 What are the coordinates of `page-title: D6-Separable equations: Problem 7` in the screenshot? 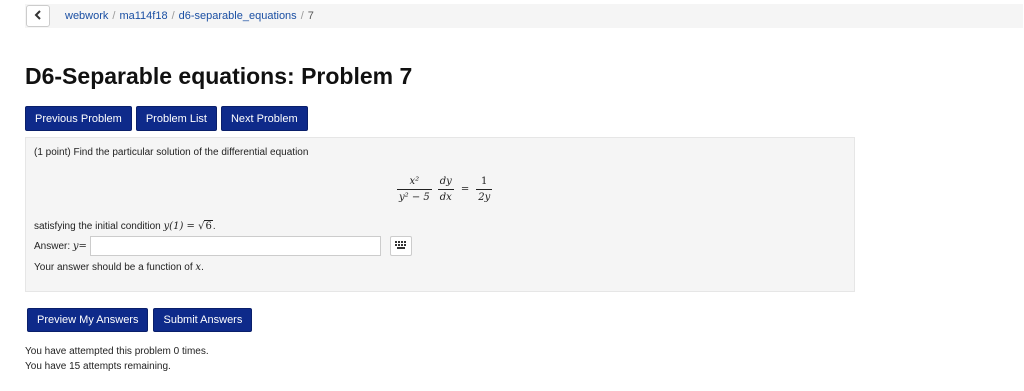 It's located at (219, 76).